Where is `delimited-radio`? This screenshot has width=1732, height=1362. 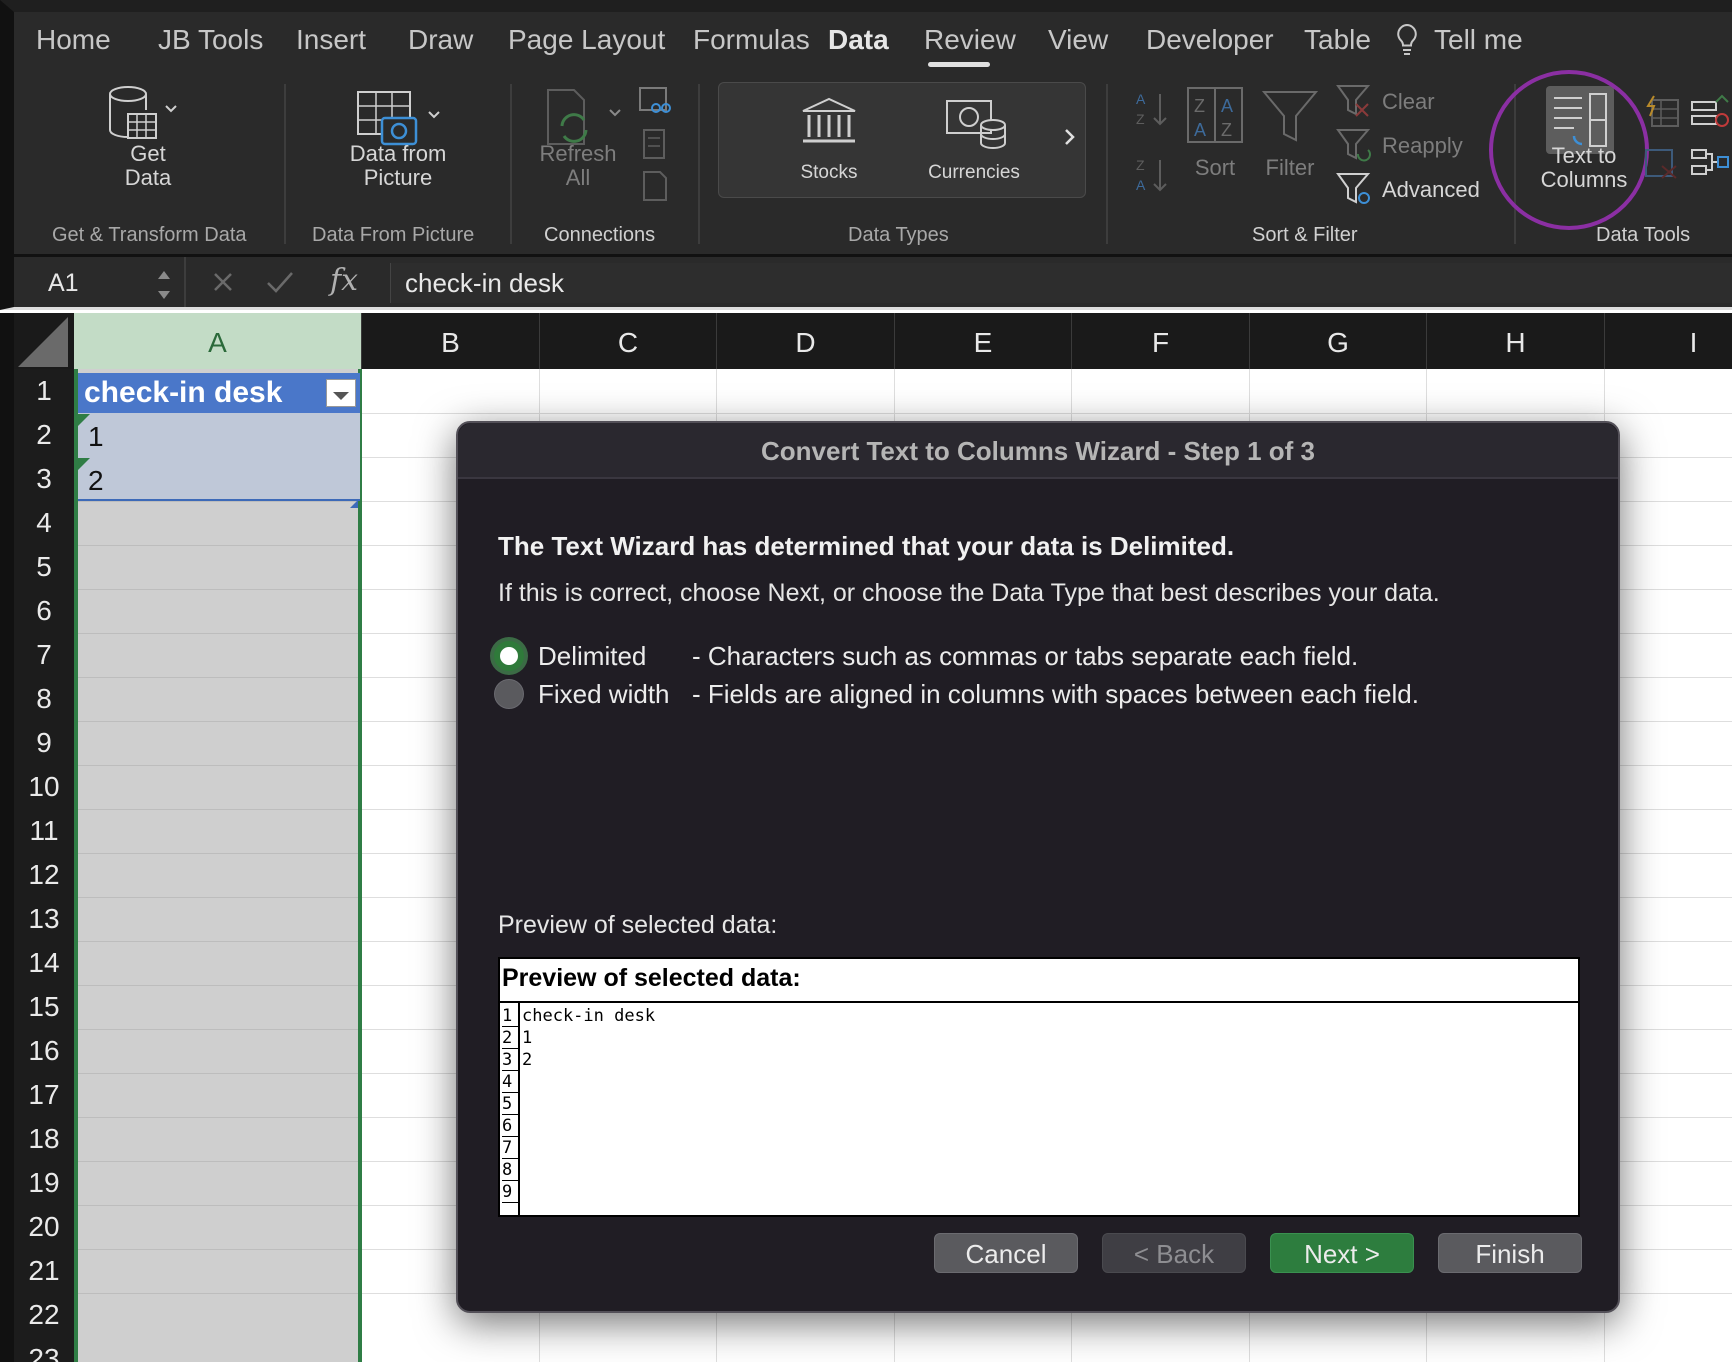
delimited-radio is located at coordinates (509, 656).